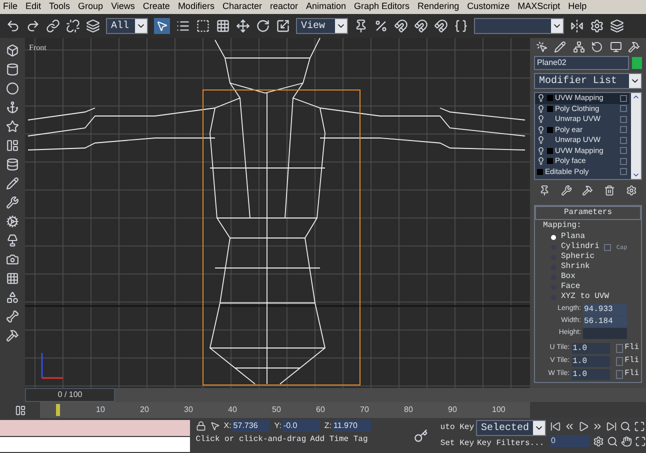 The image size is (646, 453). What do you see at coordinates (127, 26) in the screenshot?
I see `selection-filter-dropdown: All` at bounding box center [127, 26].